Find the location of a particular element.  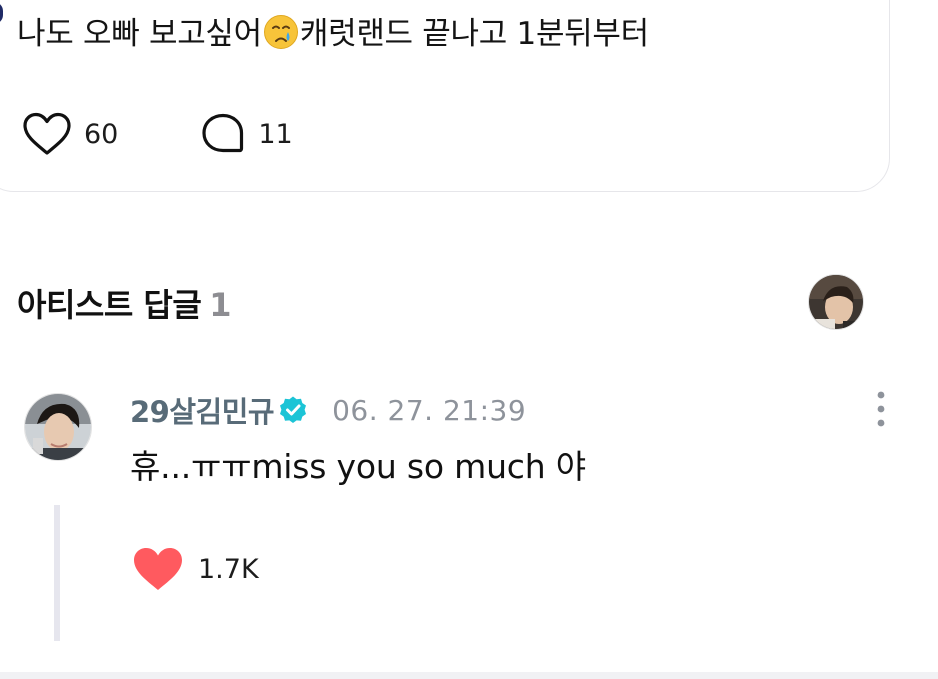

post-like-button: 60 is located at coordinates (70, 134).